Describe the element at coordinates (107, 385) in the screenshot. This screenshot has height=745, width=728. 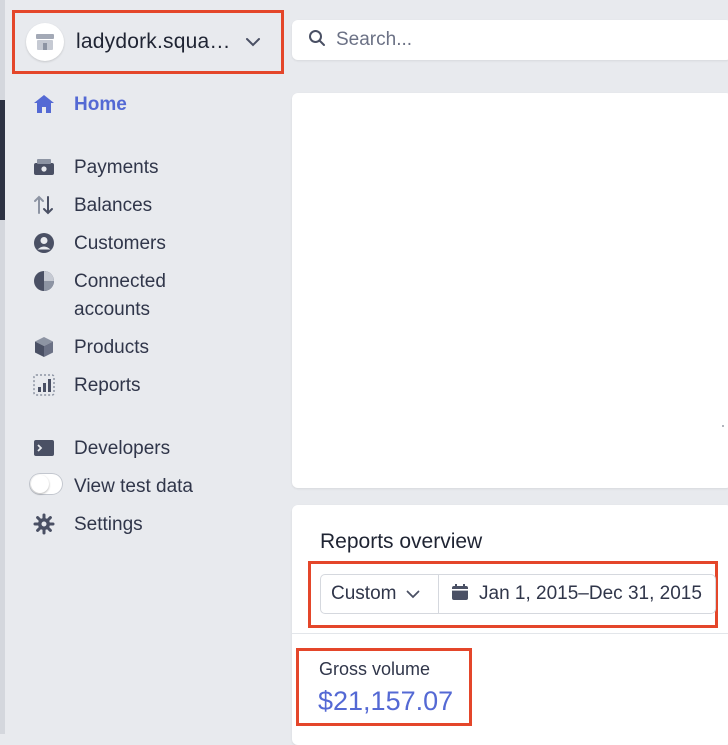
I see `sidebar-item-label: Reports` at that location.